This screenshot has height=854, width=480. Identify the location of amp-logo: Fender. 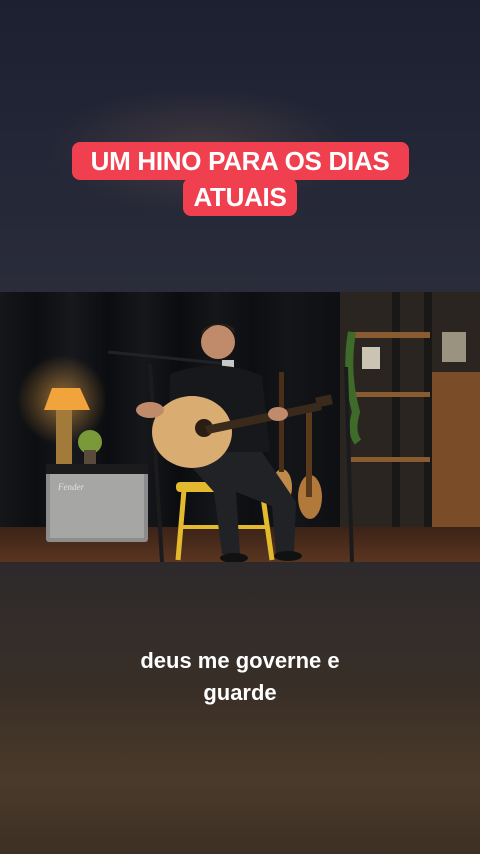
(70, 487).